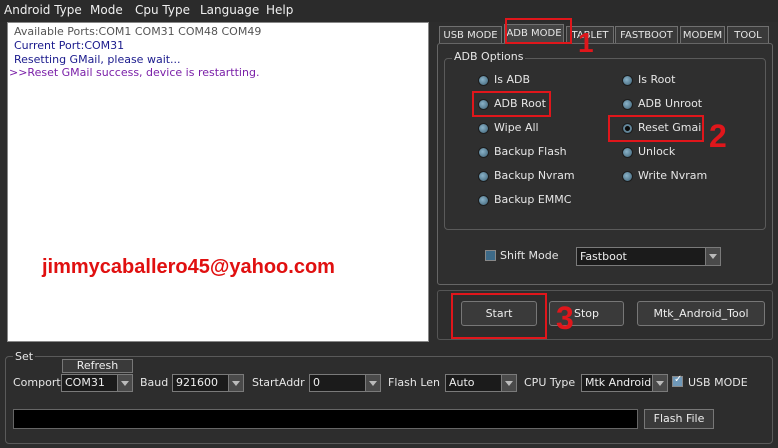  I want to click on annotation-number-3: 3, so click(565, 318).